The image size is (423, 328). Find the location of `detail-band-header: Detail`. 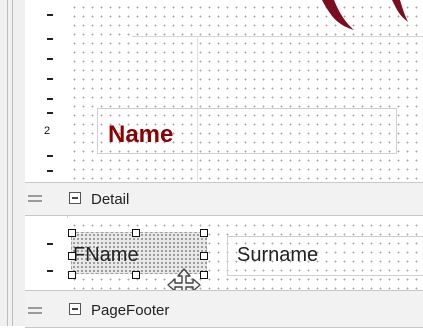

detail-band-header: Detail is located at coordinates (224, 199).